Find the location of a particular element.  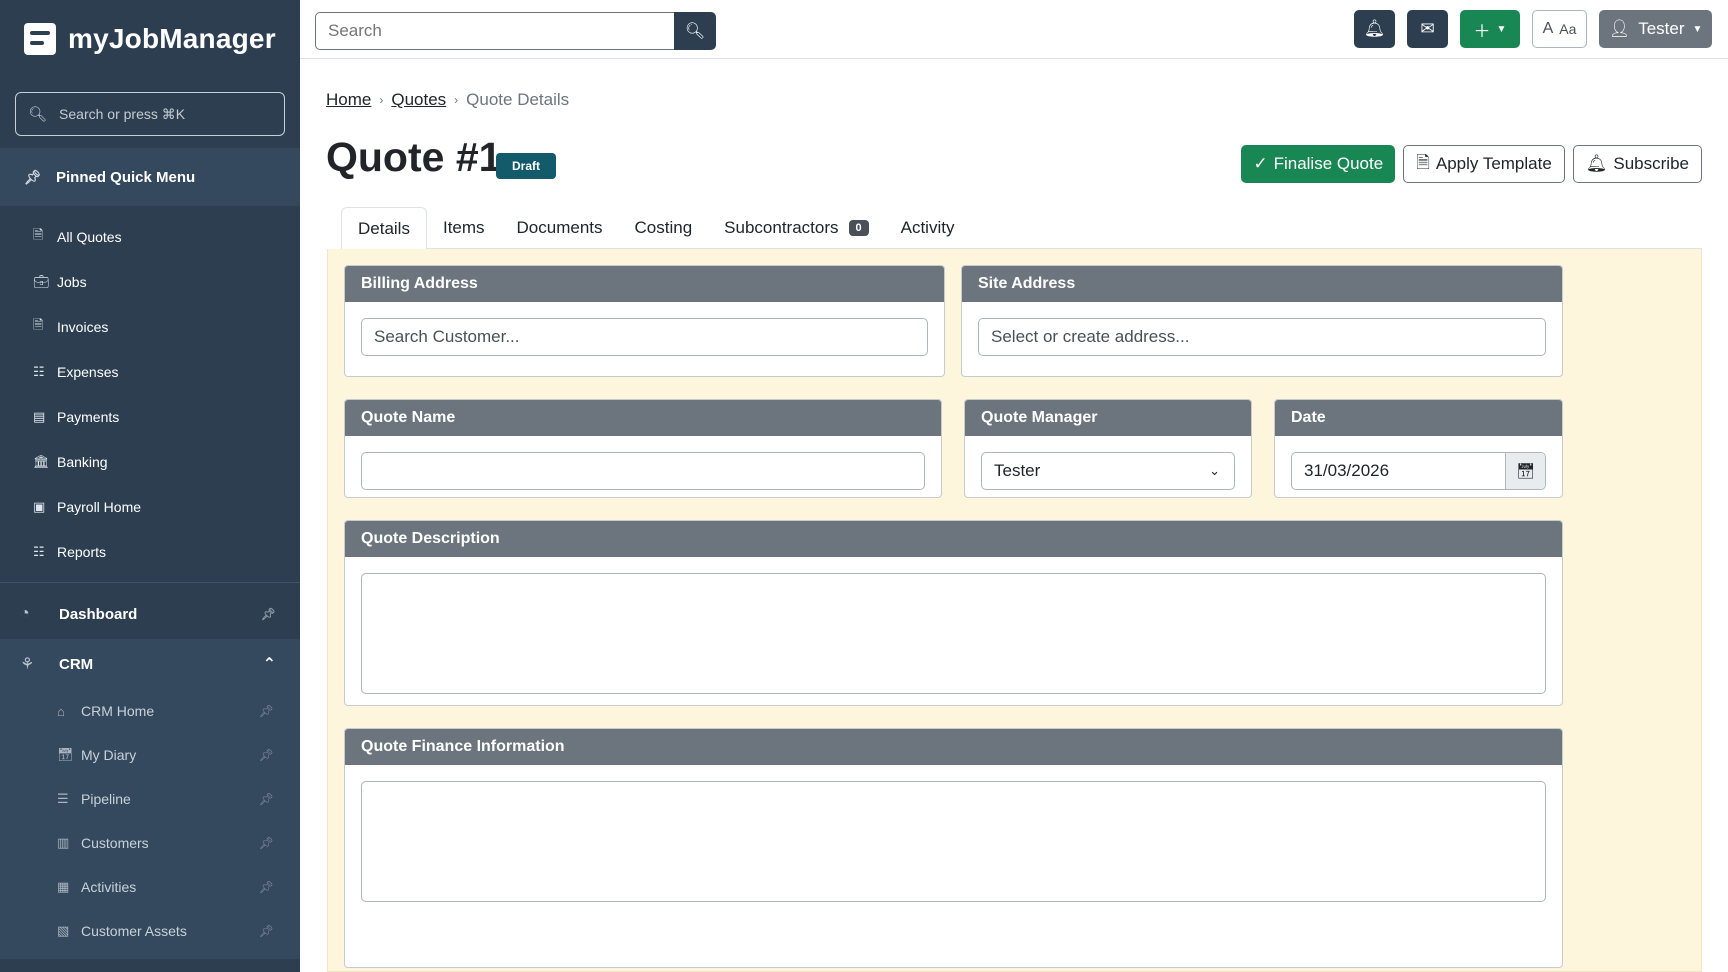

tab-label: Documents is located at coordinates (559, 227).